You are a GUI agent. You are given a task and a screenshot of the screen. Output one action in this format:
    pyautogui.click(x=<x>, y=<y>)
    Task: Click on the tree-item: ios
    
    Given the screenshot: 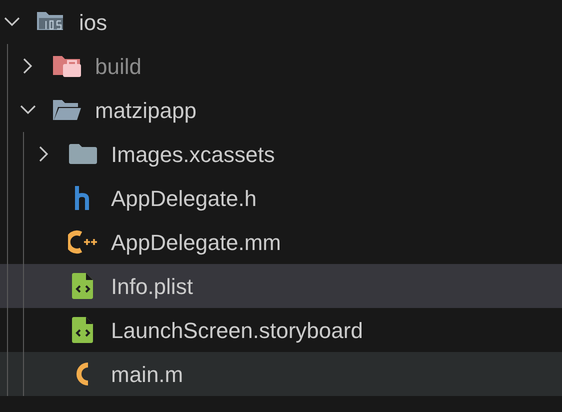 What is the action you would take?
    pyautogui.click(x=281, y=22)
    